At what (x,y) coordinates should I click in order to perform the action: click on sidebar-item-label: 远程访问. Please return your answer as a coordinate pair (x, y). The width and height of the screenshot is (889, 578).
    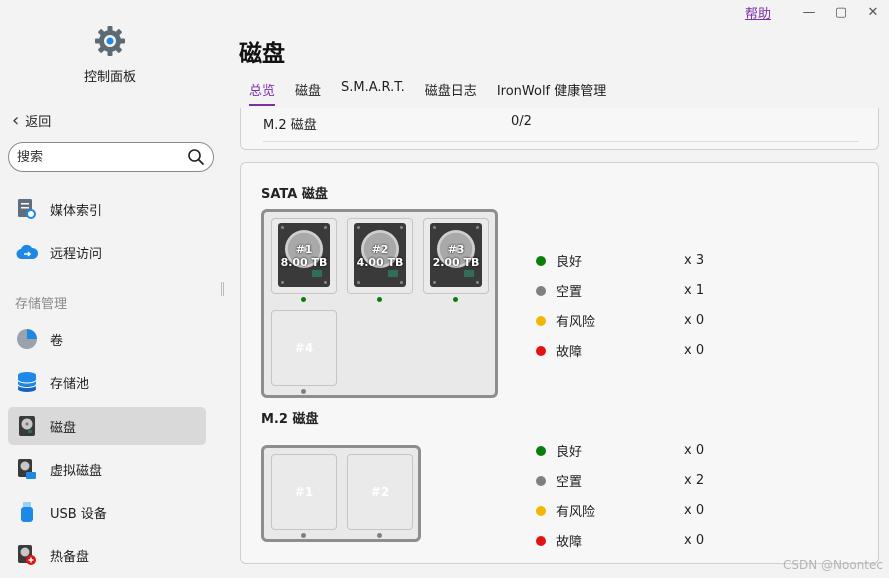
    Looking at the image, I should click on (76, 254).